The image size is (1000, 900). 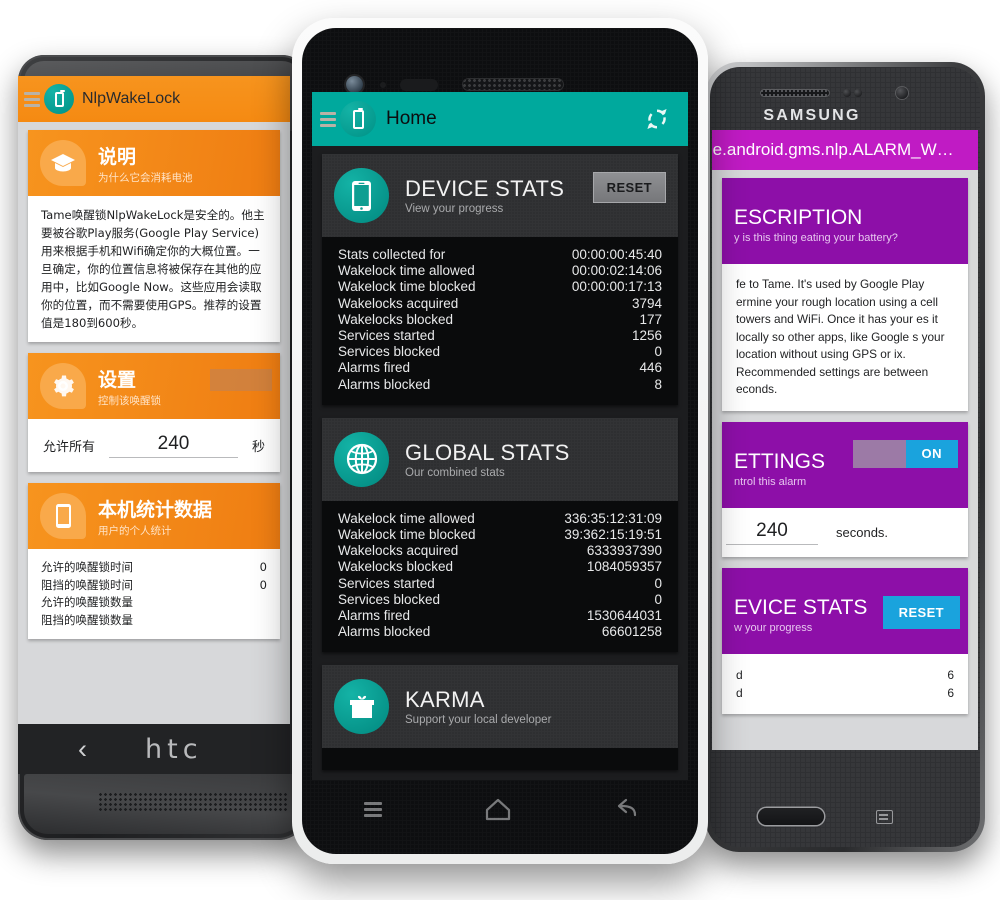 What do you see at coordinates (117, 156) in the screenshot?
I see `htc-card-description-title: 说明` at bounding box center [117, 156].